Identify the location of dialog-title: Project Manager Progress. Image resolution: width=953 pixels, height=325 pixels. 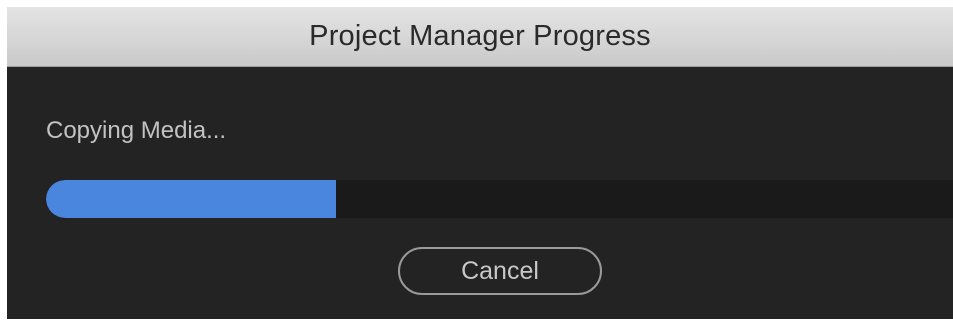
(480, 36).